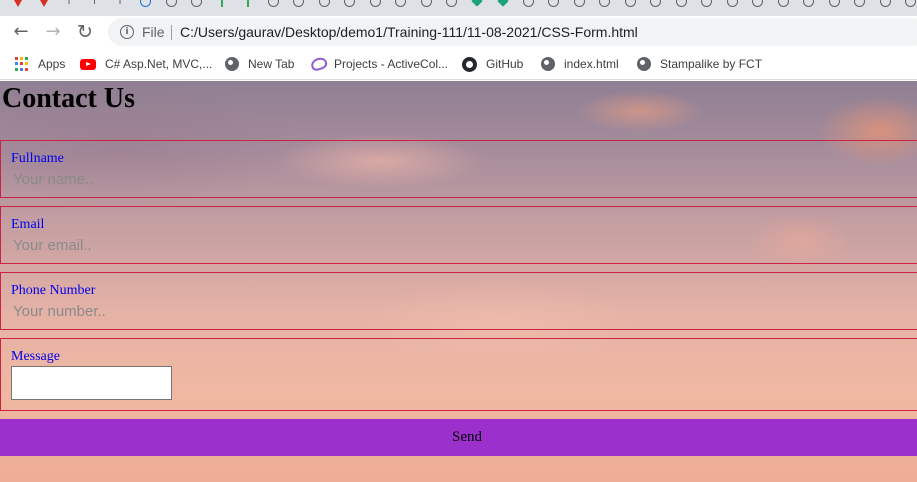  I want to click on bookmark-label: index.html, so click(591, 64).